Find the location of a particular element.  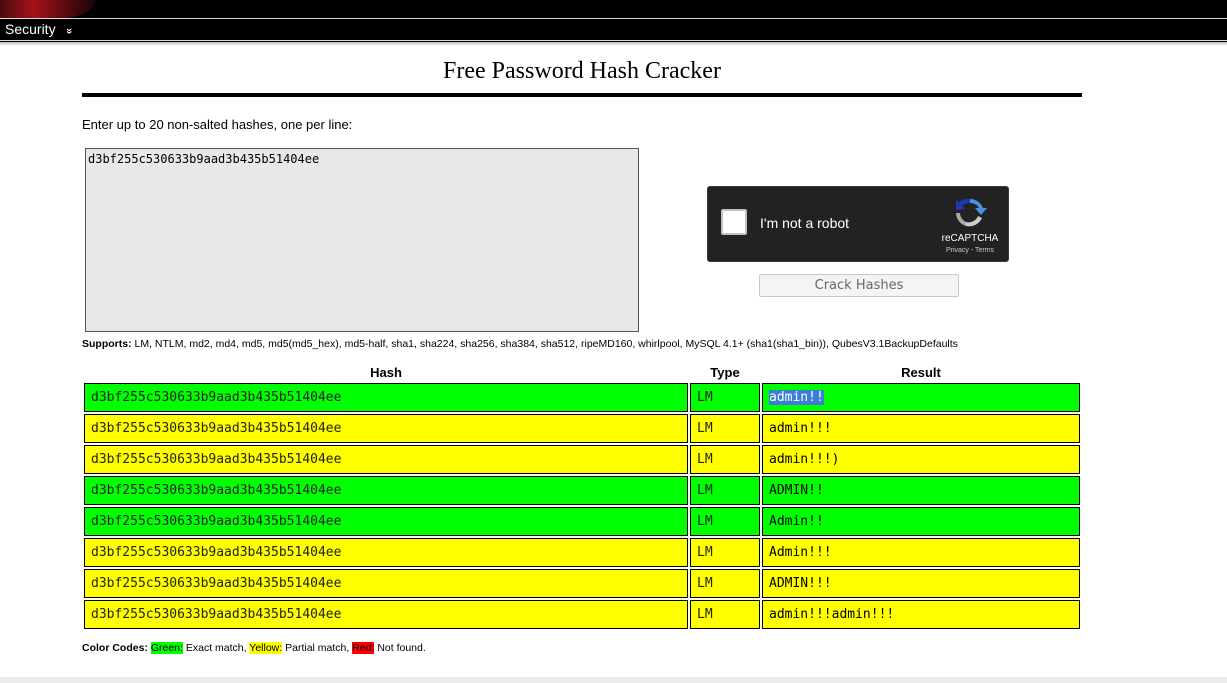

nav-shadow is located at coordinates (613, 44).